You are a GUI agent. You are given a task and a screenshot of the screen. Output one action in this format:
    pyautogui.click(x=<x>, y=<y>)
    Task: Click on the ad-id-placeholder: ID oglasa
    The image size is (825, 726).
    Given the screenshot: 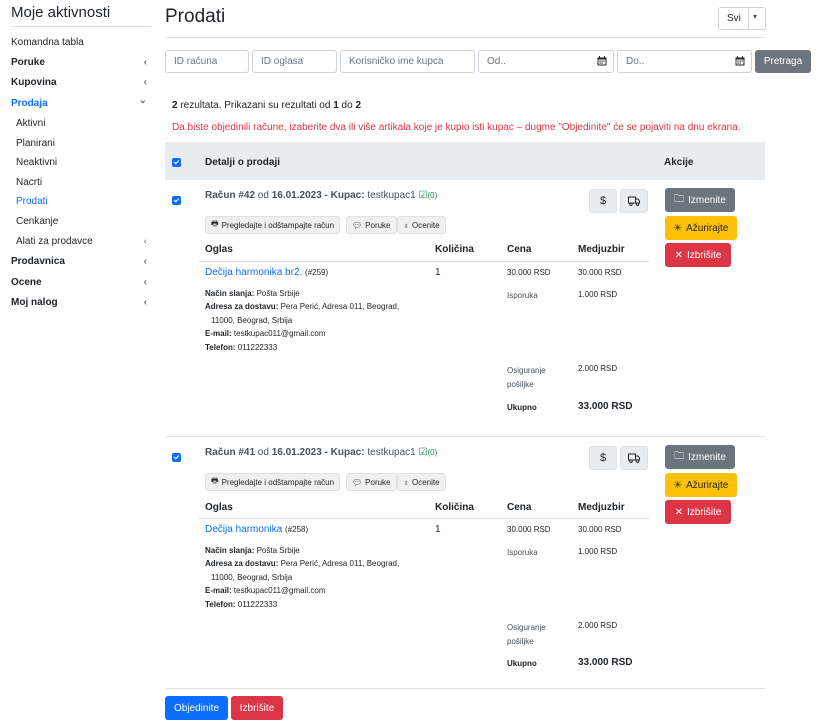 What is the action you would take?
    pyautogui.click(x=282, y=61)
    